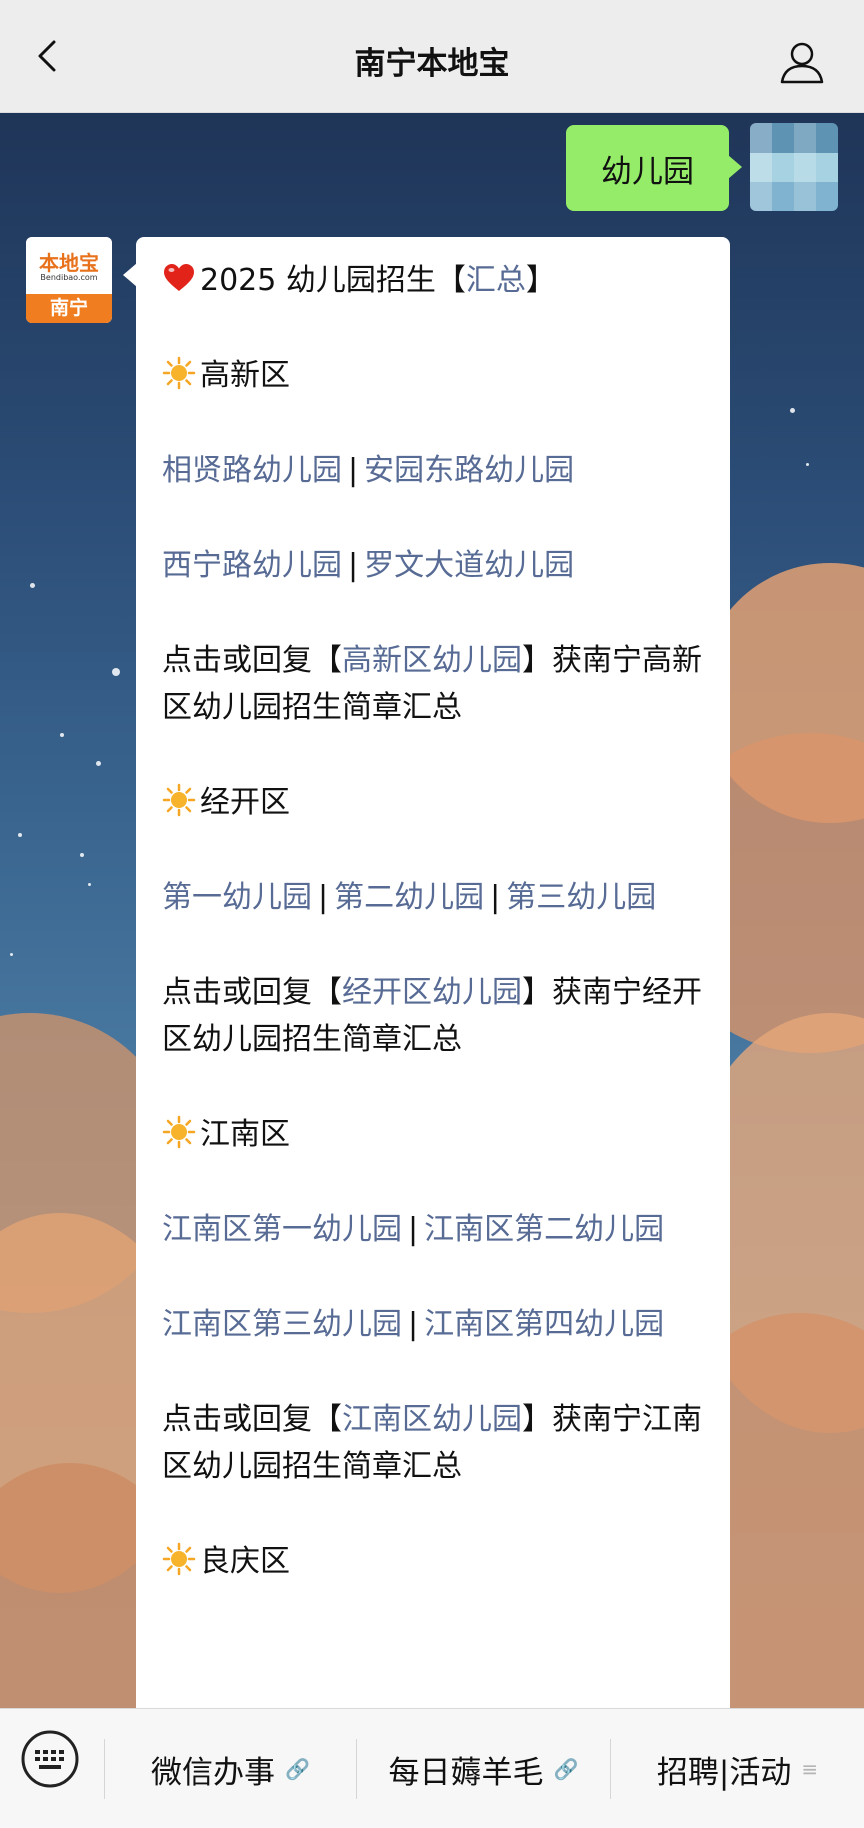  I want to click on jingkai-row: 第一幼儿园 | 第二幼儿园 | 第三幼儿园, so click(409, 897).